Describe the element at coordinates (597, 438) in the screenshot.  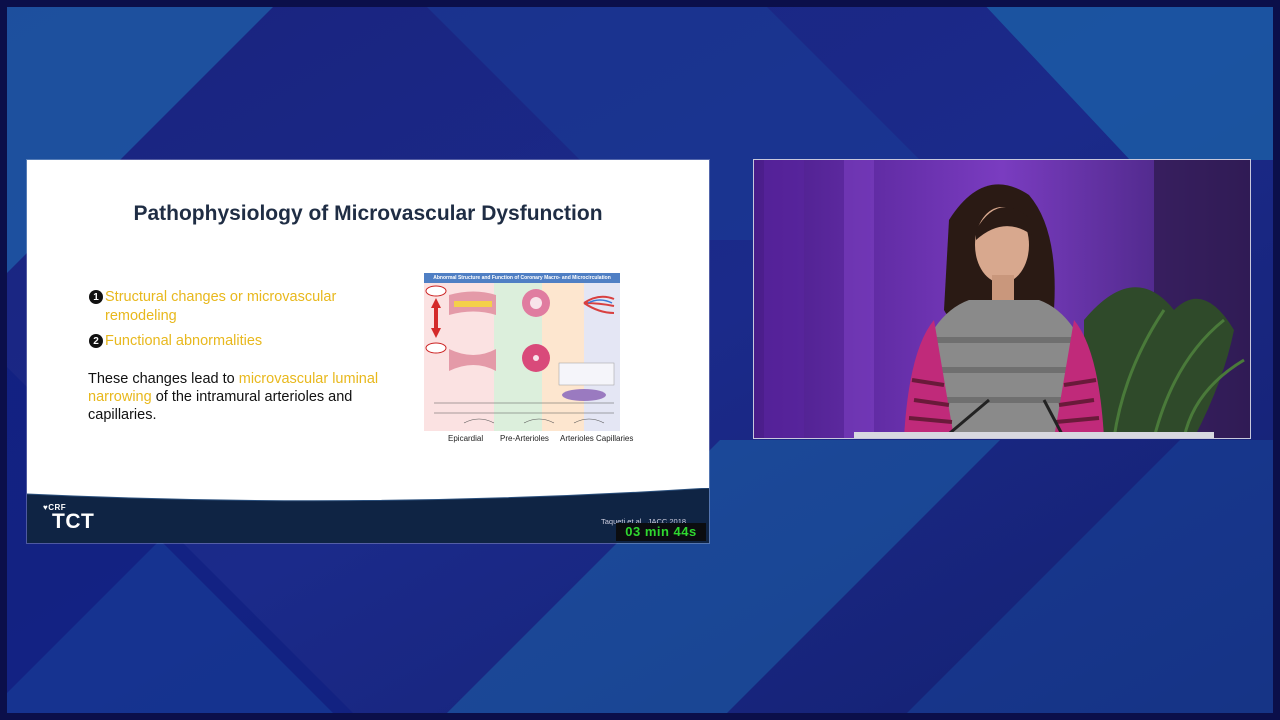
I see `figure-label-arterioles-capillaries: Arterioles Capillaries` at that location.